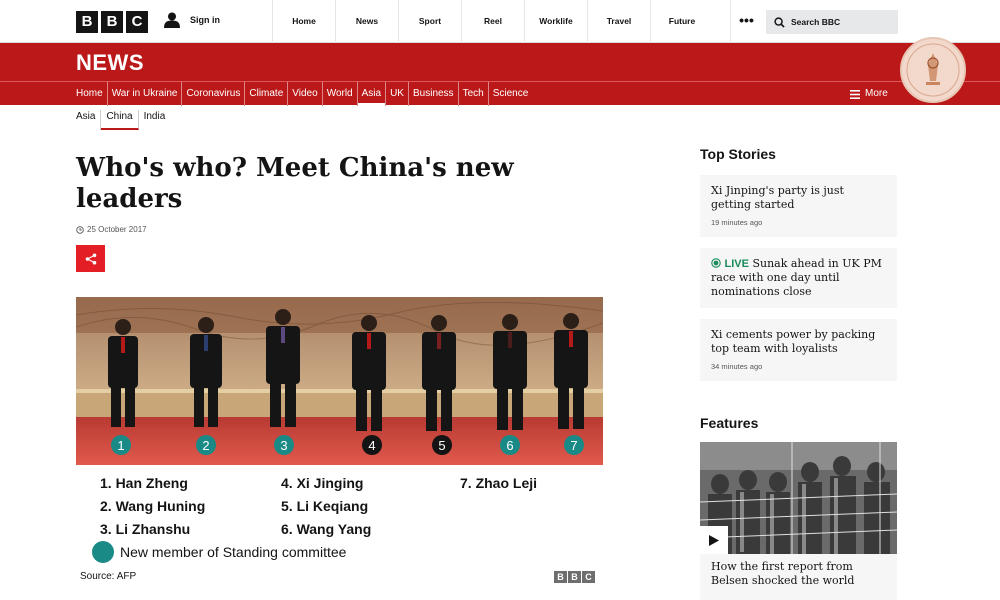 Image resolution: width=1000 pixels, height=600 pixels. I want to click on marker-1: 1, so click(121, 445).